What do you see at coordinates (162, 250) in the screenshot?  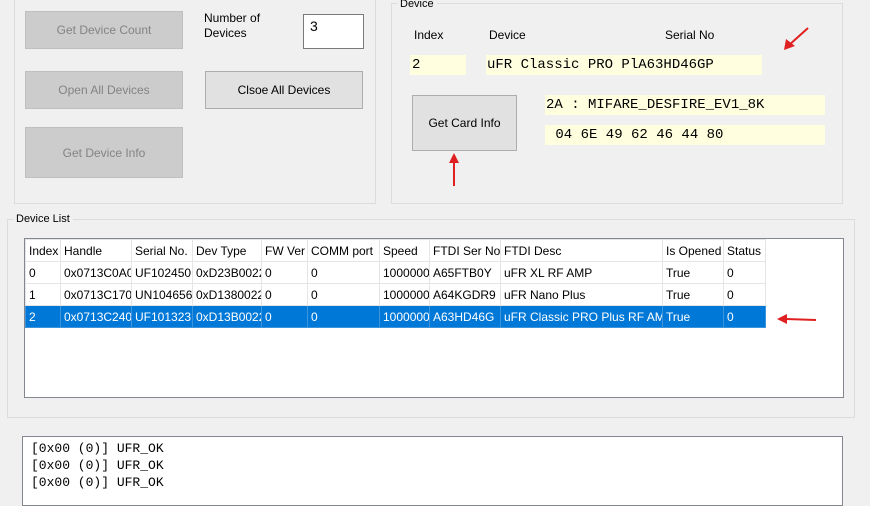 I see `column-header-serial-no: Serial No.` at bounding box center [162, 250].